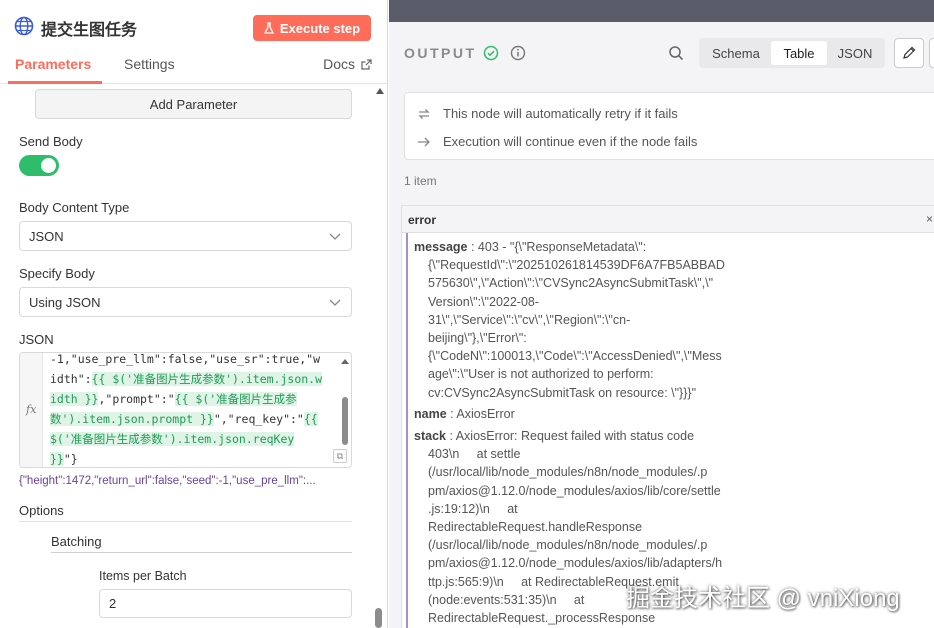 The width and height of the screenshot is (934, 628). What do you see at coordinates (799, 53) in the screenshot?
I see `view-table-button: Table` at bounding box center [799, 53].